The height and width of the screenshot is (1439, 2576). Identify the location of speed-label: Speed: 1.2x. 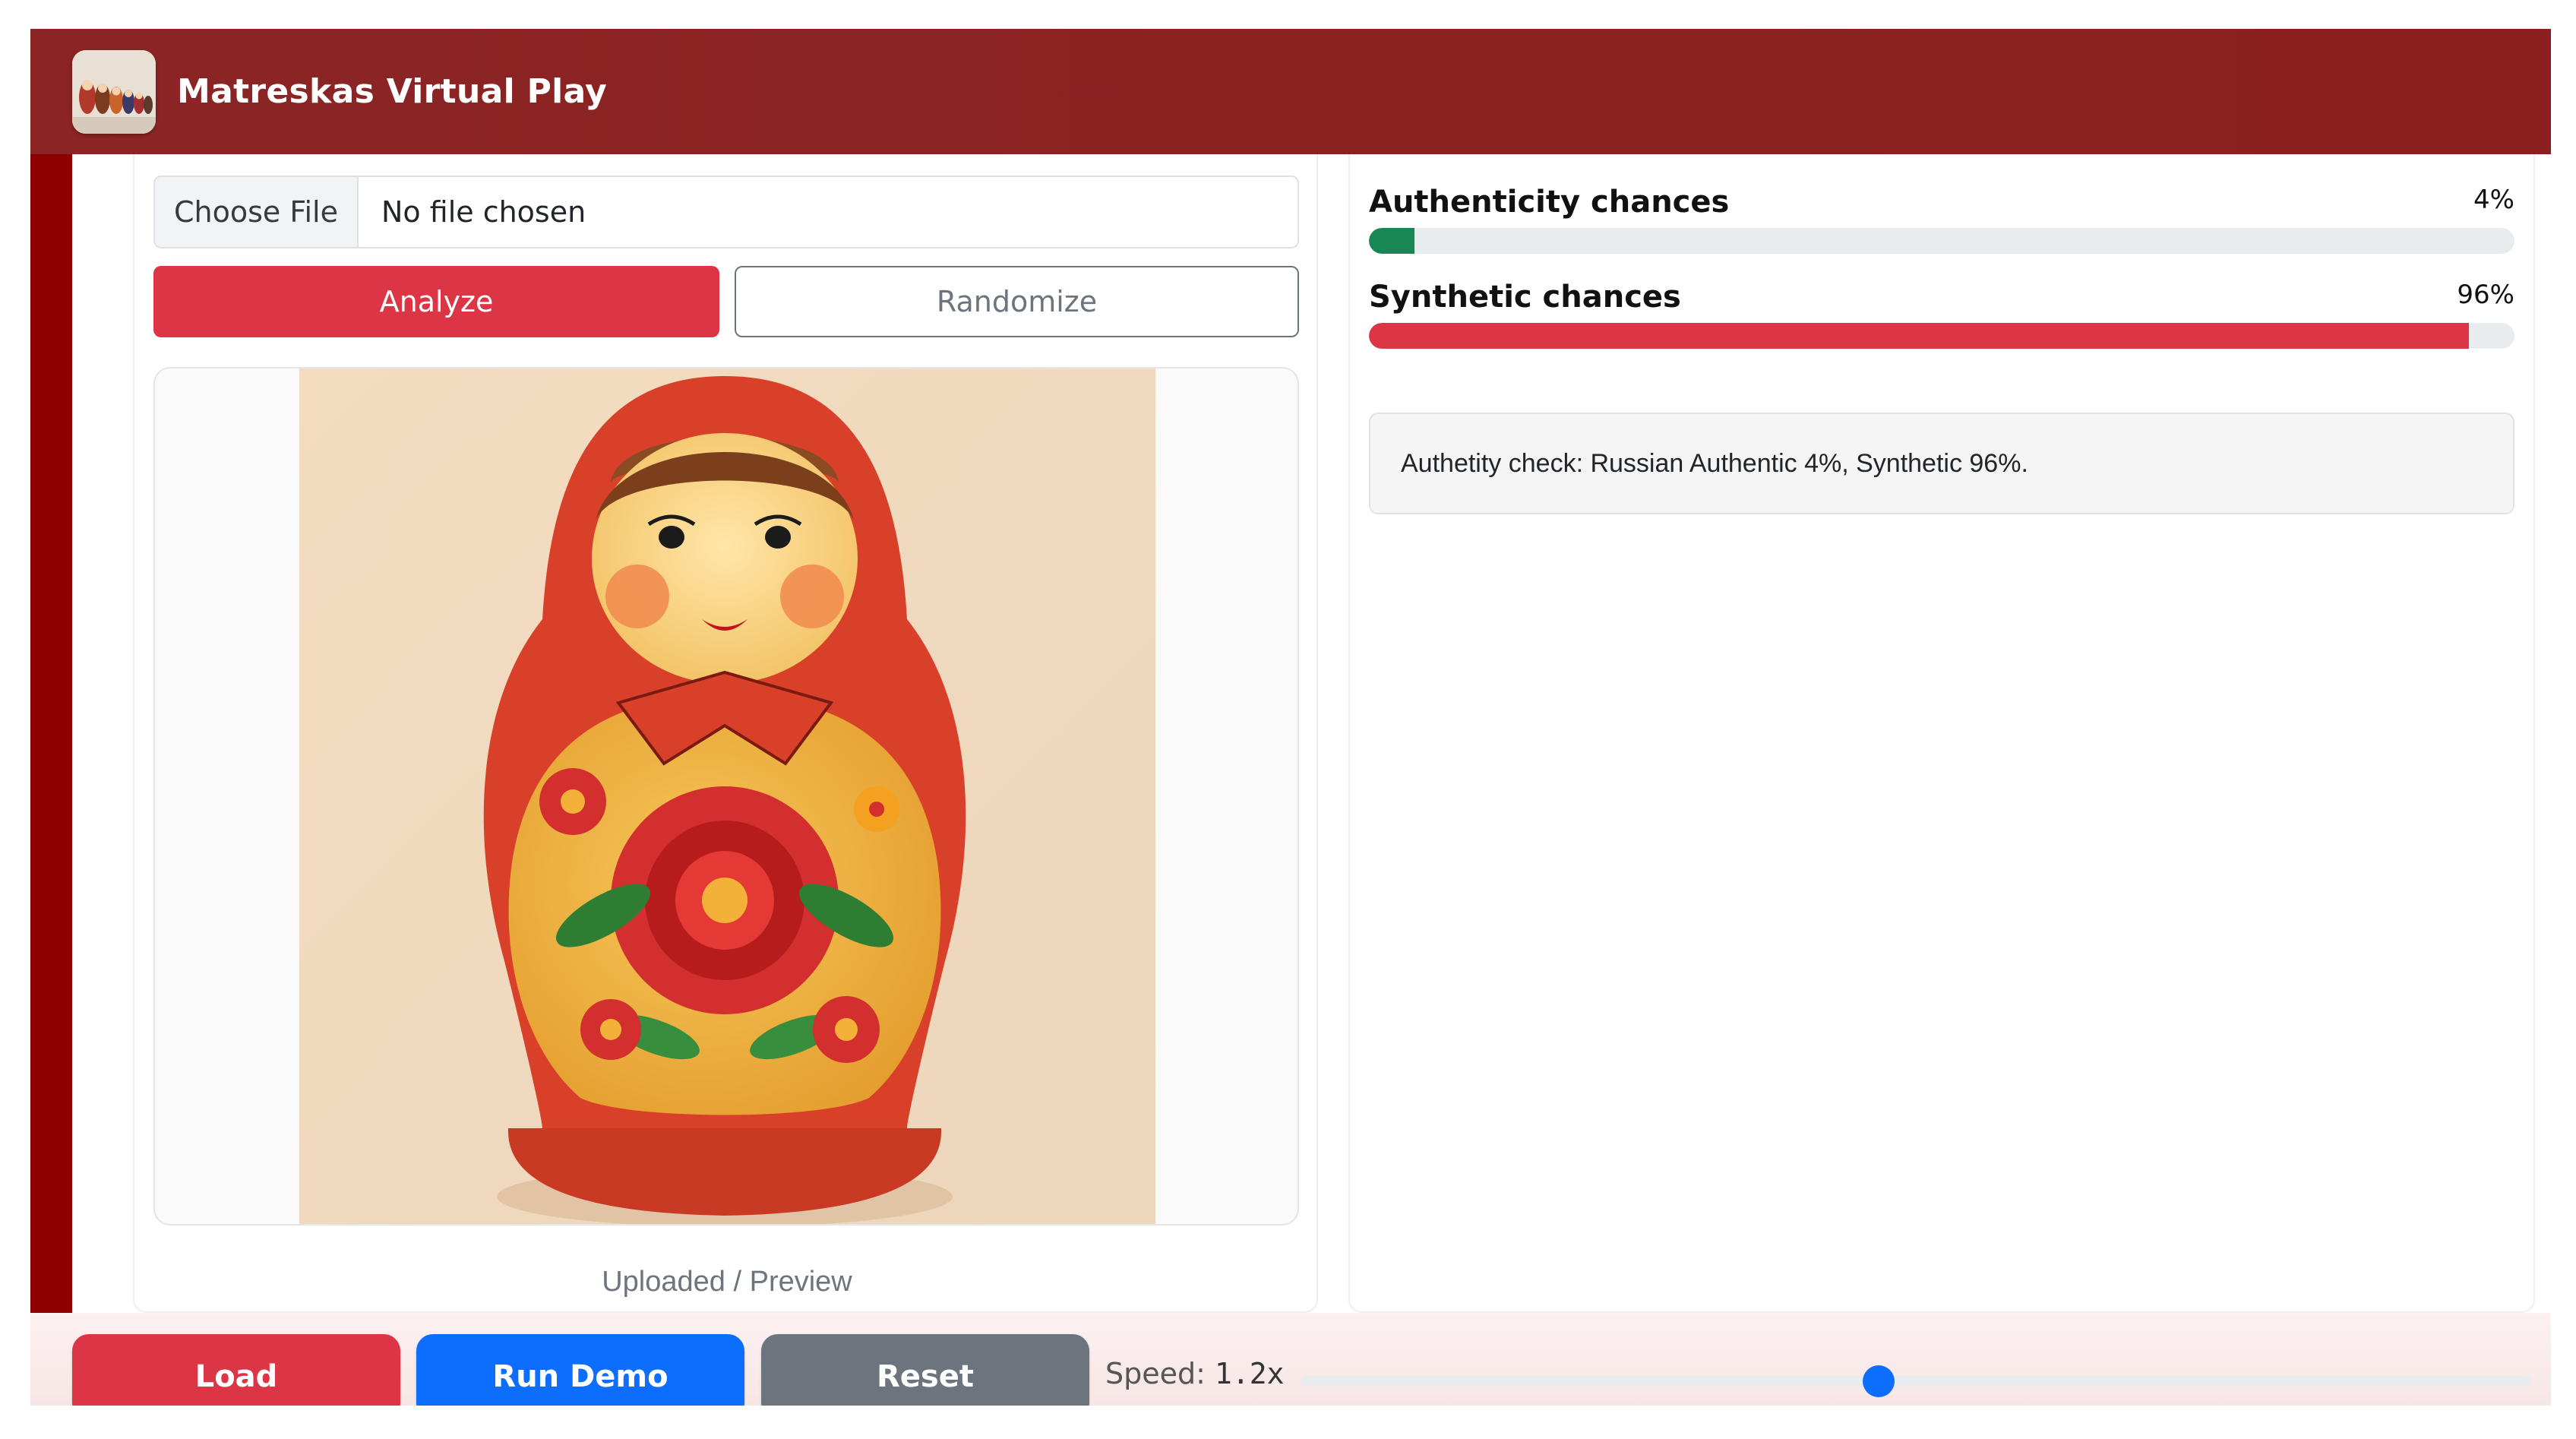
(1195, 1373).